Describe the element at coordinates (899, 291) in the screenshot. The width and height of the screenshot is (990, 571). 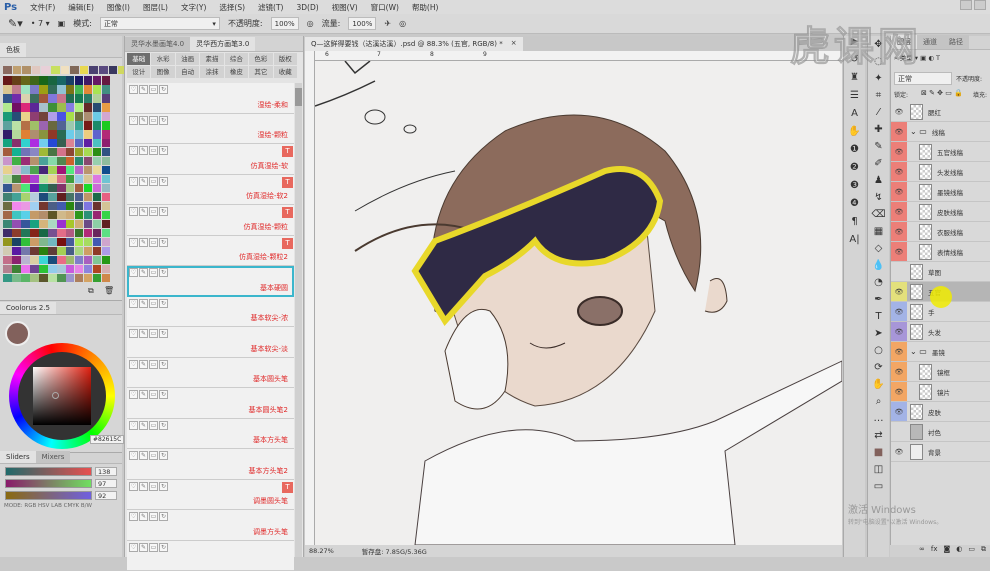
I see `visibility-eye-icon: 👁` at that location.